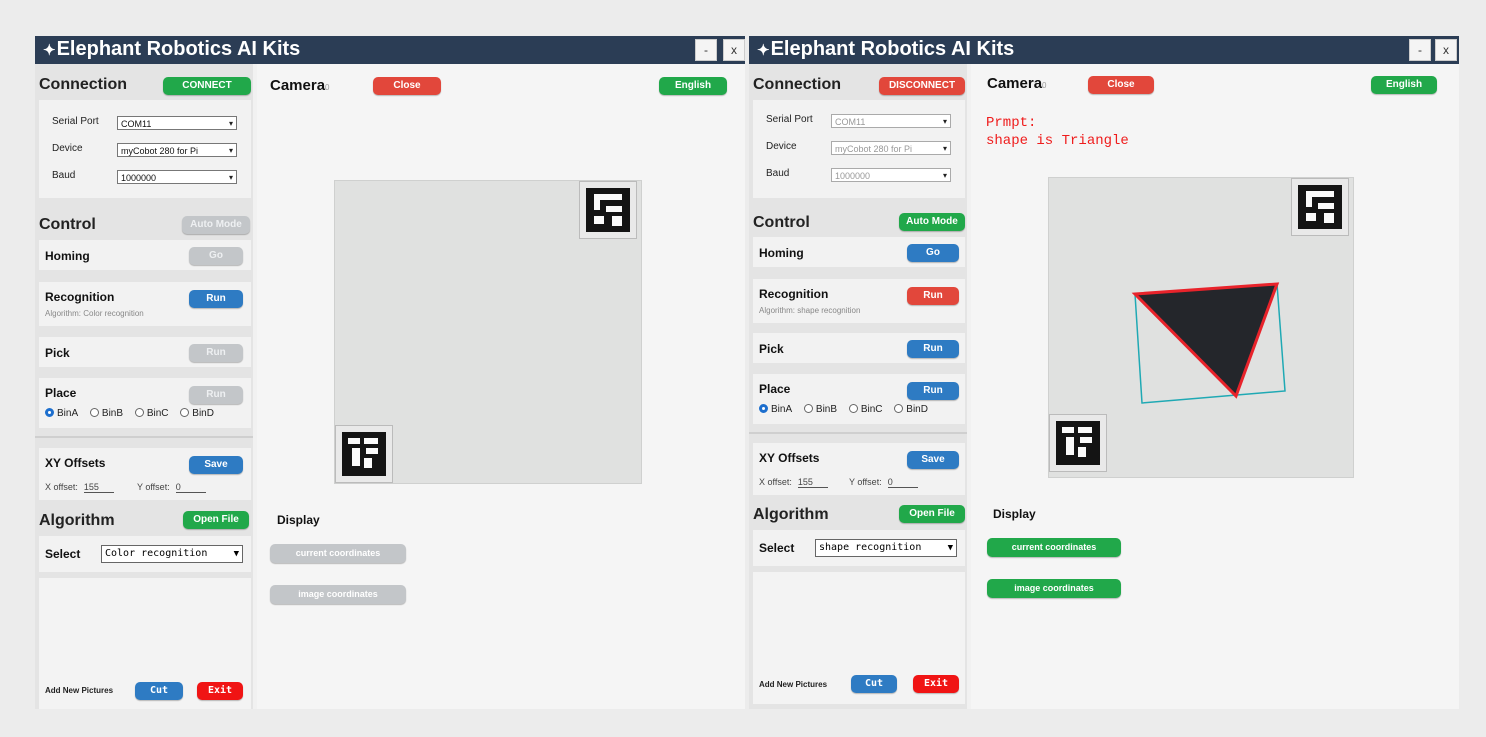 This screenshot has width=1486, height=737. I want to click on place-row: Place Run BinA BinB BinC BinD, so click(859, 399).